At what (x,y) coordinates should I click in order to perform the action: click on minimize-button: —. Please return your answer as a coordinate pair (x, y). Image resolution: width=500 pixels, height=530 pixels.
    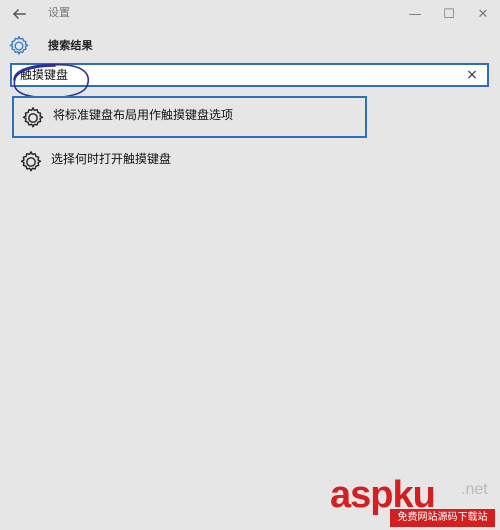
    Looking at the image, I should click on (415, 14).